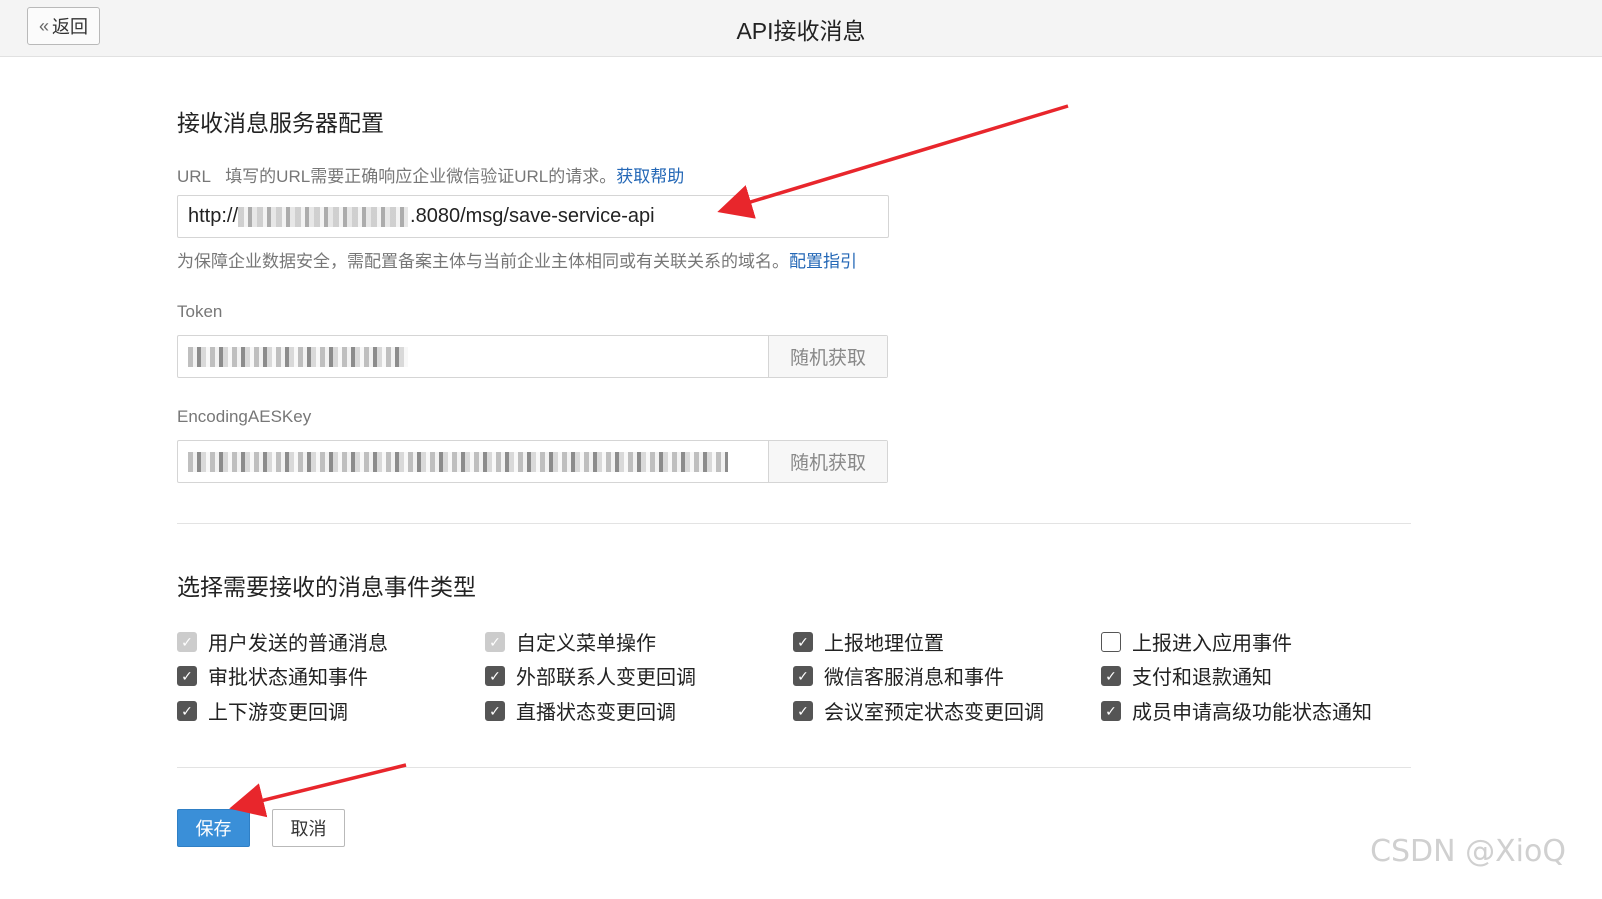 The height and width of the screenshot is (899, 1602). What do you see at coordinates (458, 461) in the screenshot?
I see `redacted-aes-key` at bounding box center [458, 461].